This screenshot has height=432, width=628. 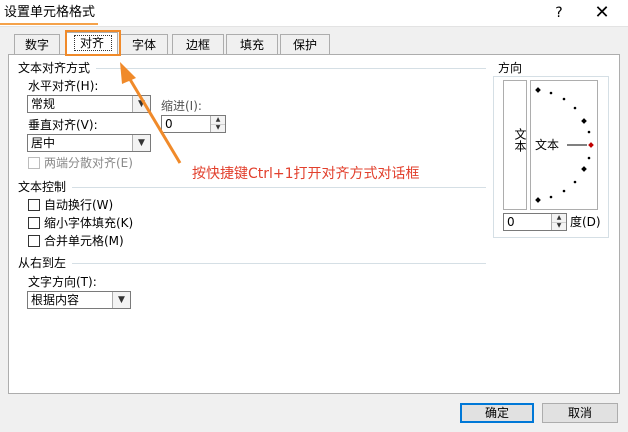 What do you see at coordinates (93, 43) in the screenshot?
I see `tab-focus-rect` at bounding box center [93, 43].